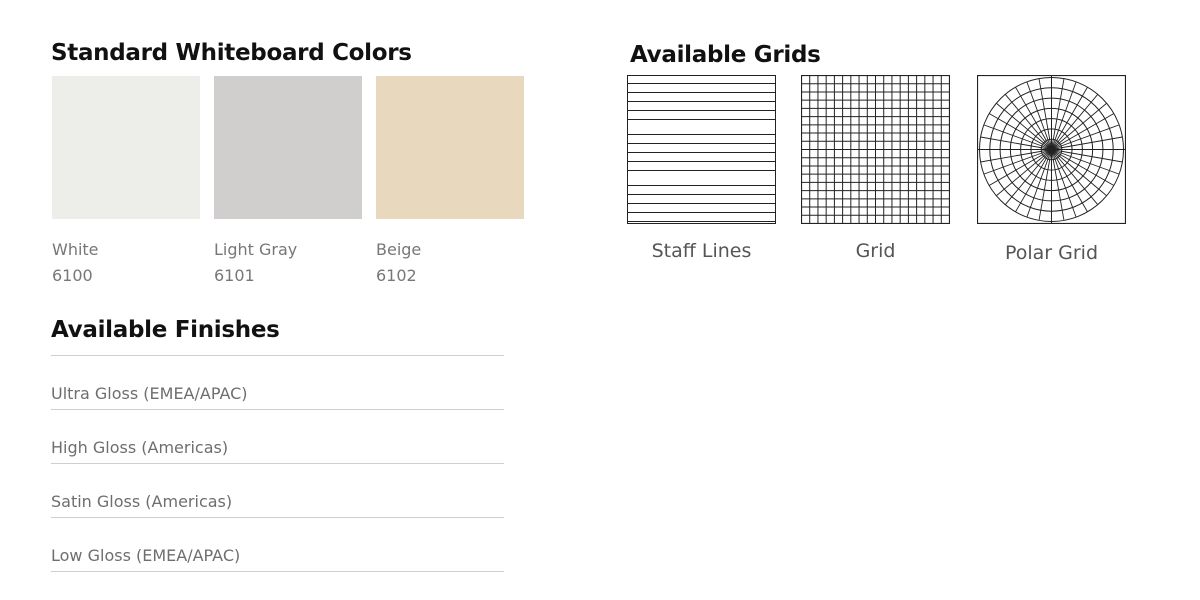 The image size is (1200, 600). I want to click on swatch-code-beige: 6102, so click(396, 275).